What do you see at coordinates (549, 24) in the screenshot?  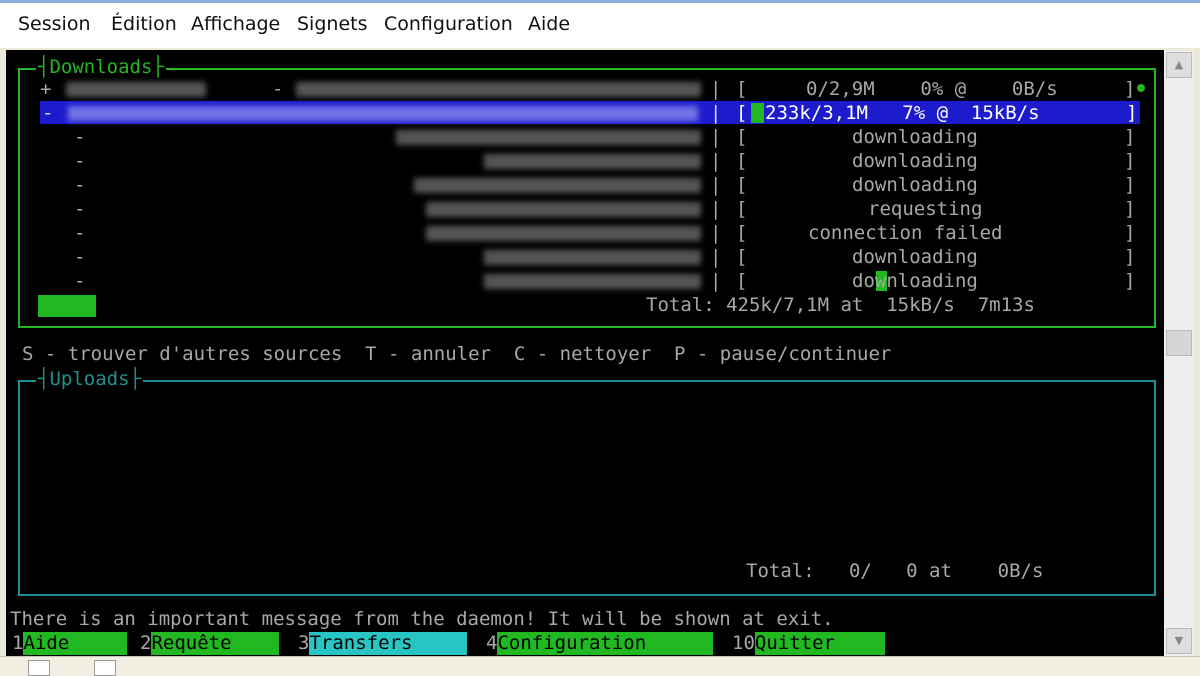 I see `menu-aide: Aide` at bounding box center [549, 24].